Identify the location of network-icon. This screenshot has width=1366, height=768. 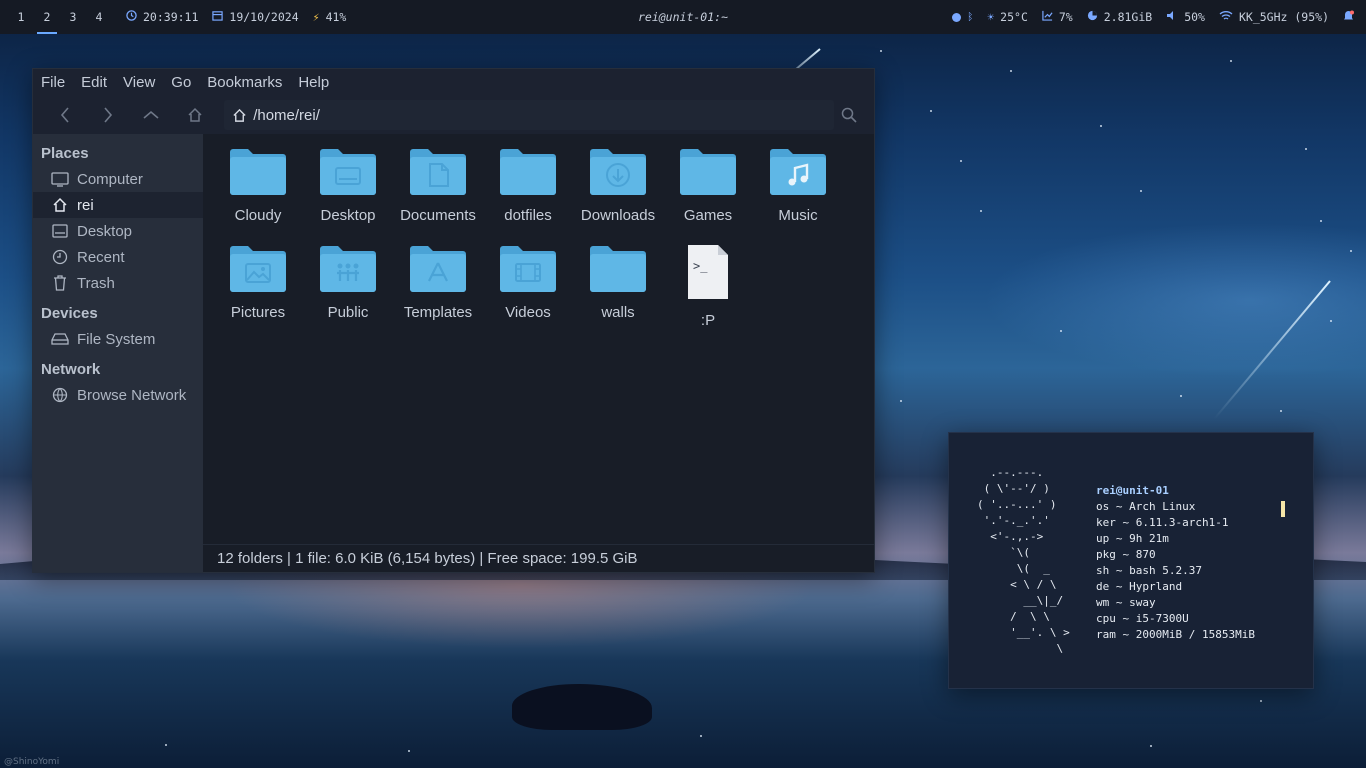
(60, 395).